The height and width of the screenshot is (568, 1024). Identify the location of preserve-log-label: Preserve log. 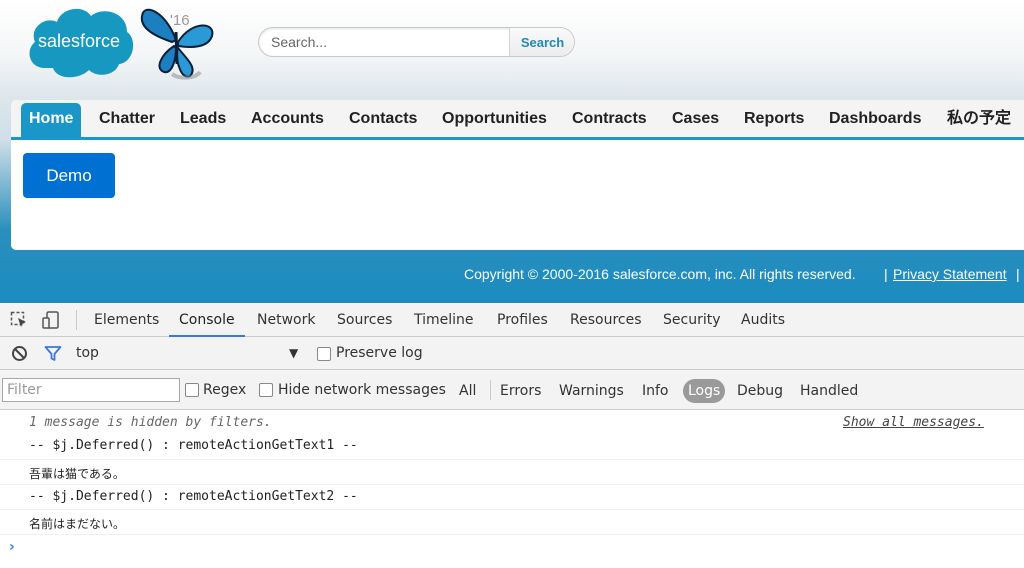
(379, 353).